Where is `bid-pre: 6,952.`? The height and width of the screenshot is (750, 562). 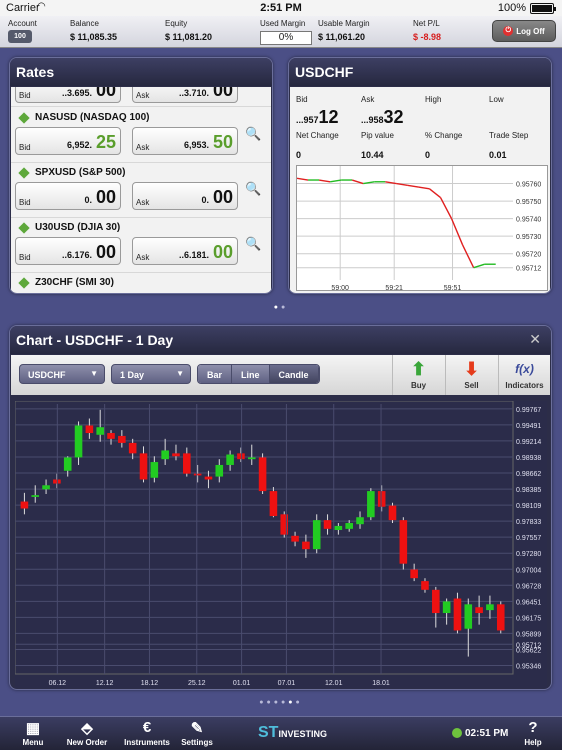 bid-pre: 6,952. is located at coordinates (79, 145).